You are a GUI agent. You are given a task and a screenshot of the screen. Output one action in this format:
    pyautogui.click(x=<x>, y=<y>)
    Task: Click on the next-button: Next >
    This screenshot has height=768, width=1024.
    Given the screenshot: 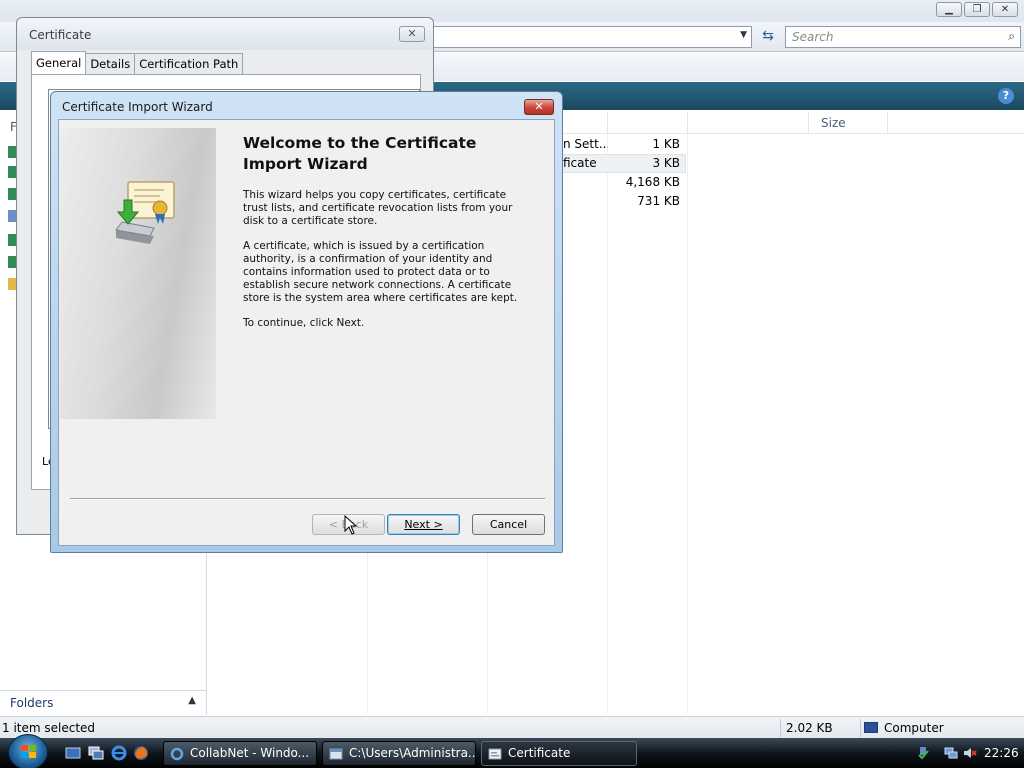 What is the action you would take?
    pyautogui.click(x=423, y=524)
    